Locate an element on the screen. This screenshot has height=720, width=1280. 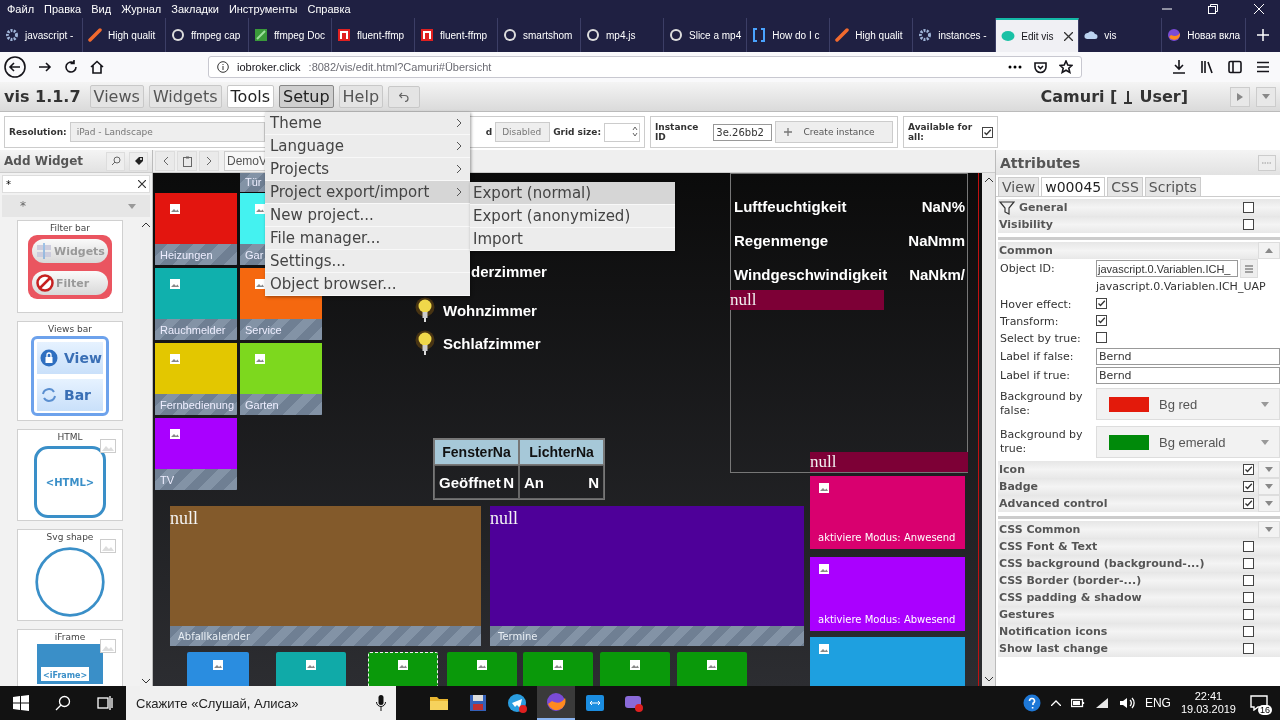
weather-value: NaNkm/ is located at coordinates (937, 274).